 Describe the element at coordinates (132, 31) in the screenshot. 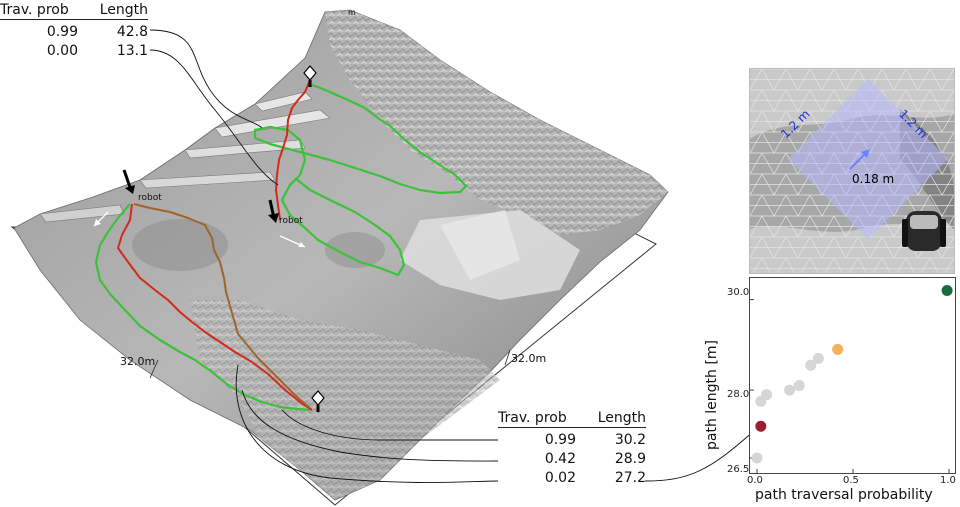

I see `cell-length: 42.8` at that location.